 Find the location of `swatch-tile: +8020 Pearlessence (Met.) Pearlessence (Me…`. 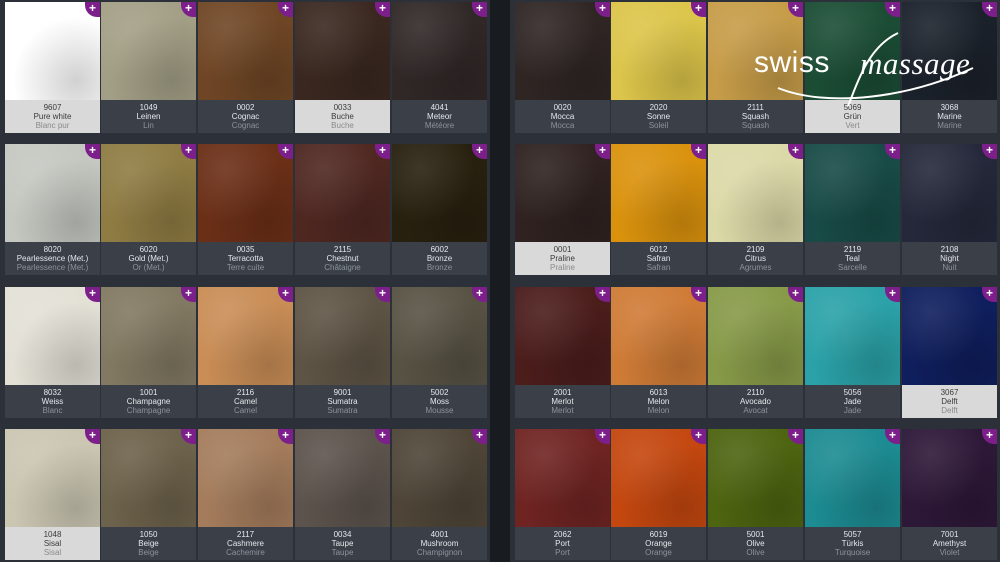

swatch-tile: +8020 Pearlessence (Met.) Pearlessence (Me… is located at coordinates (52, 209).